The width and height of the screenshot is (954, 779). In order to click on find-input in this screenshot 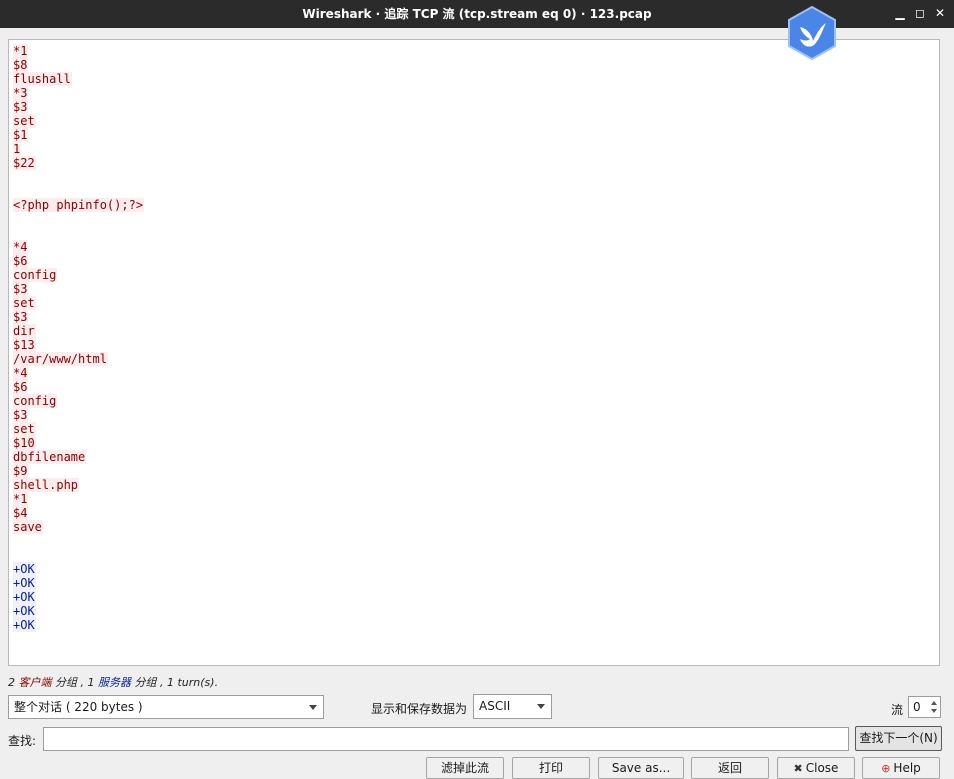, I will do `click(446, 739)`.